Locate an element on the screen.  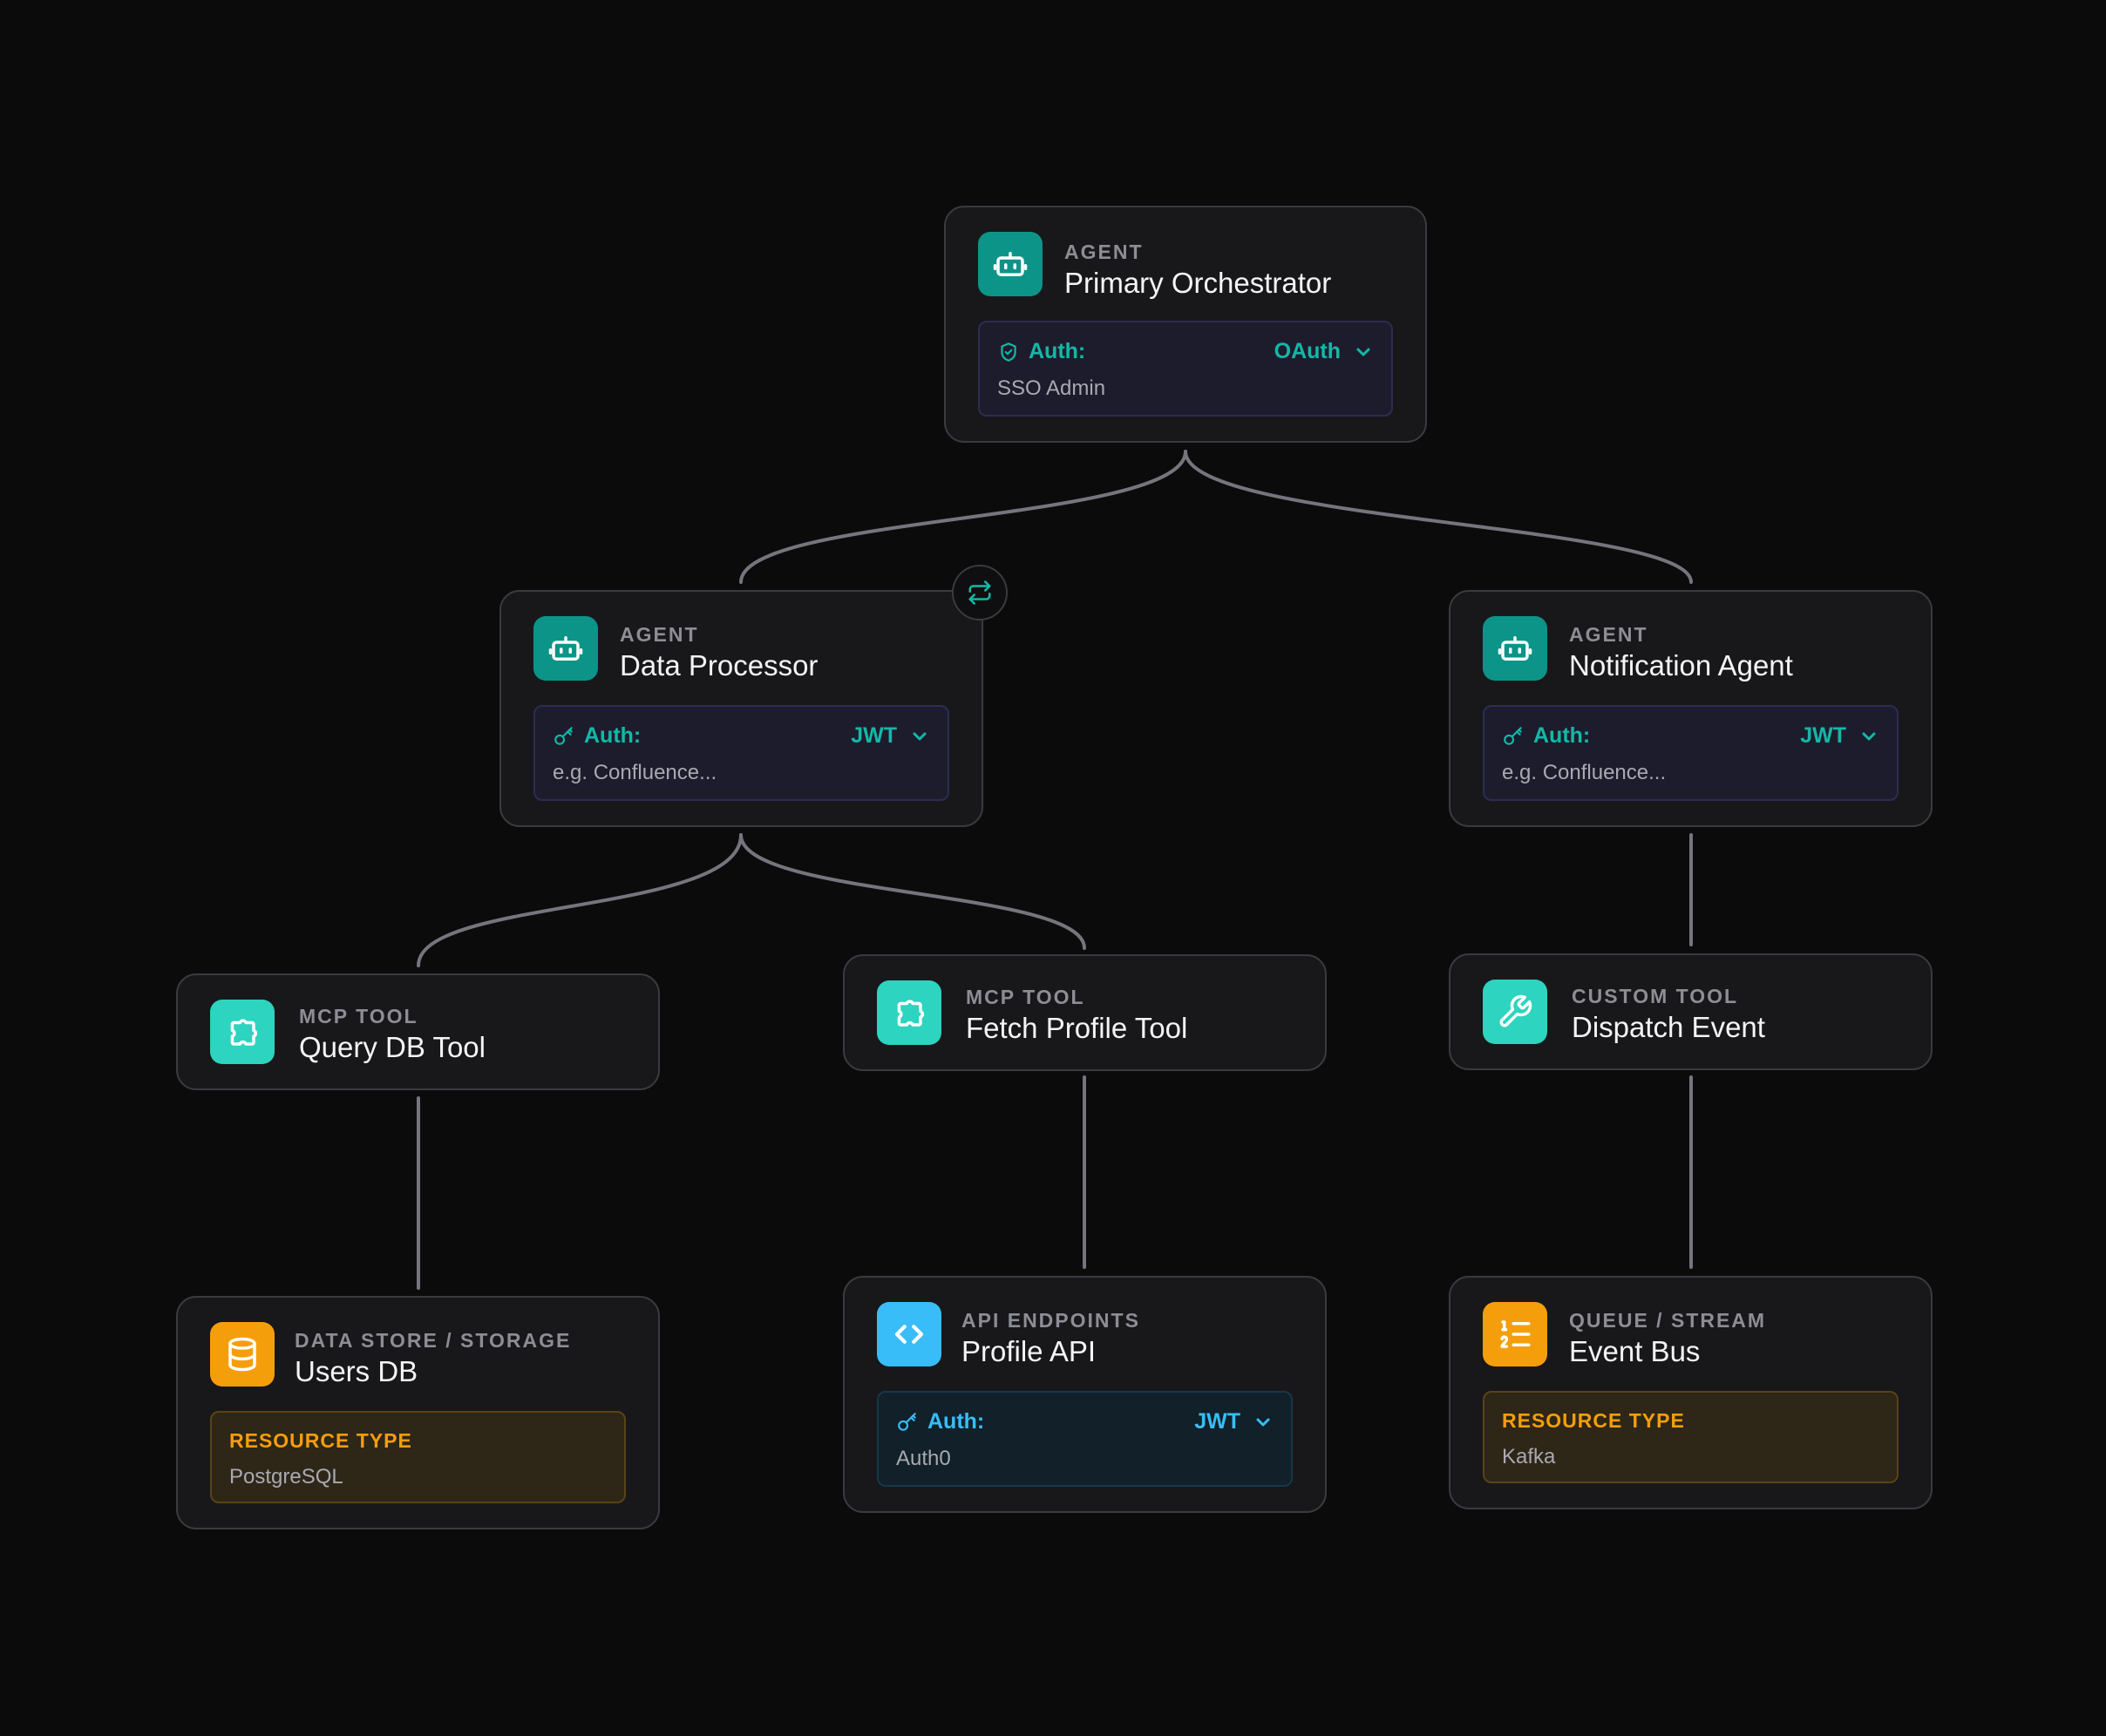
node-kind: API ENDPOINTS is located at coordinates (1050, 1320).